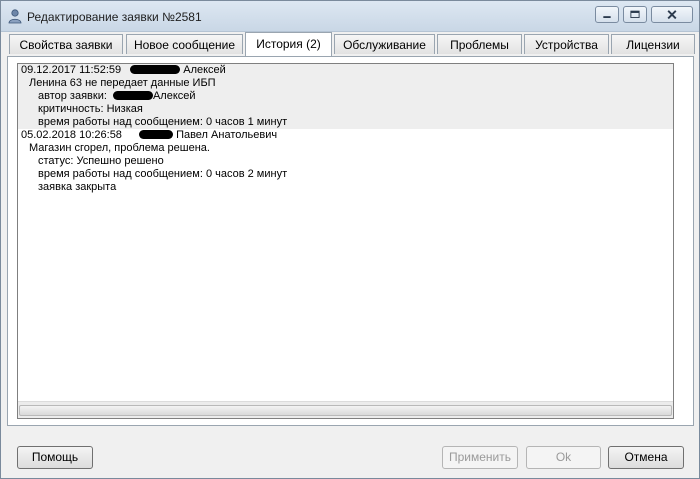 Image resolution: width=700 pixels, height=479 pixels. I want to click on detail-value: Алексей, so click(174, 96).